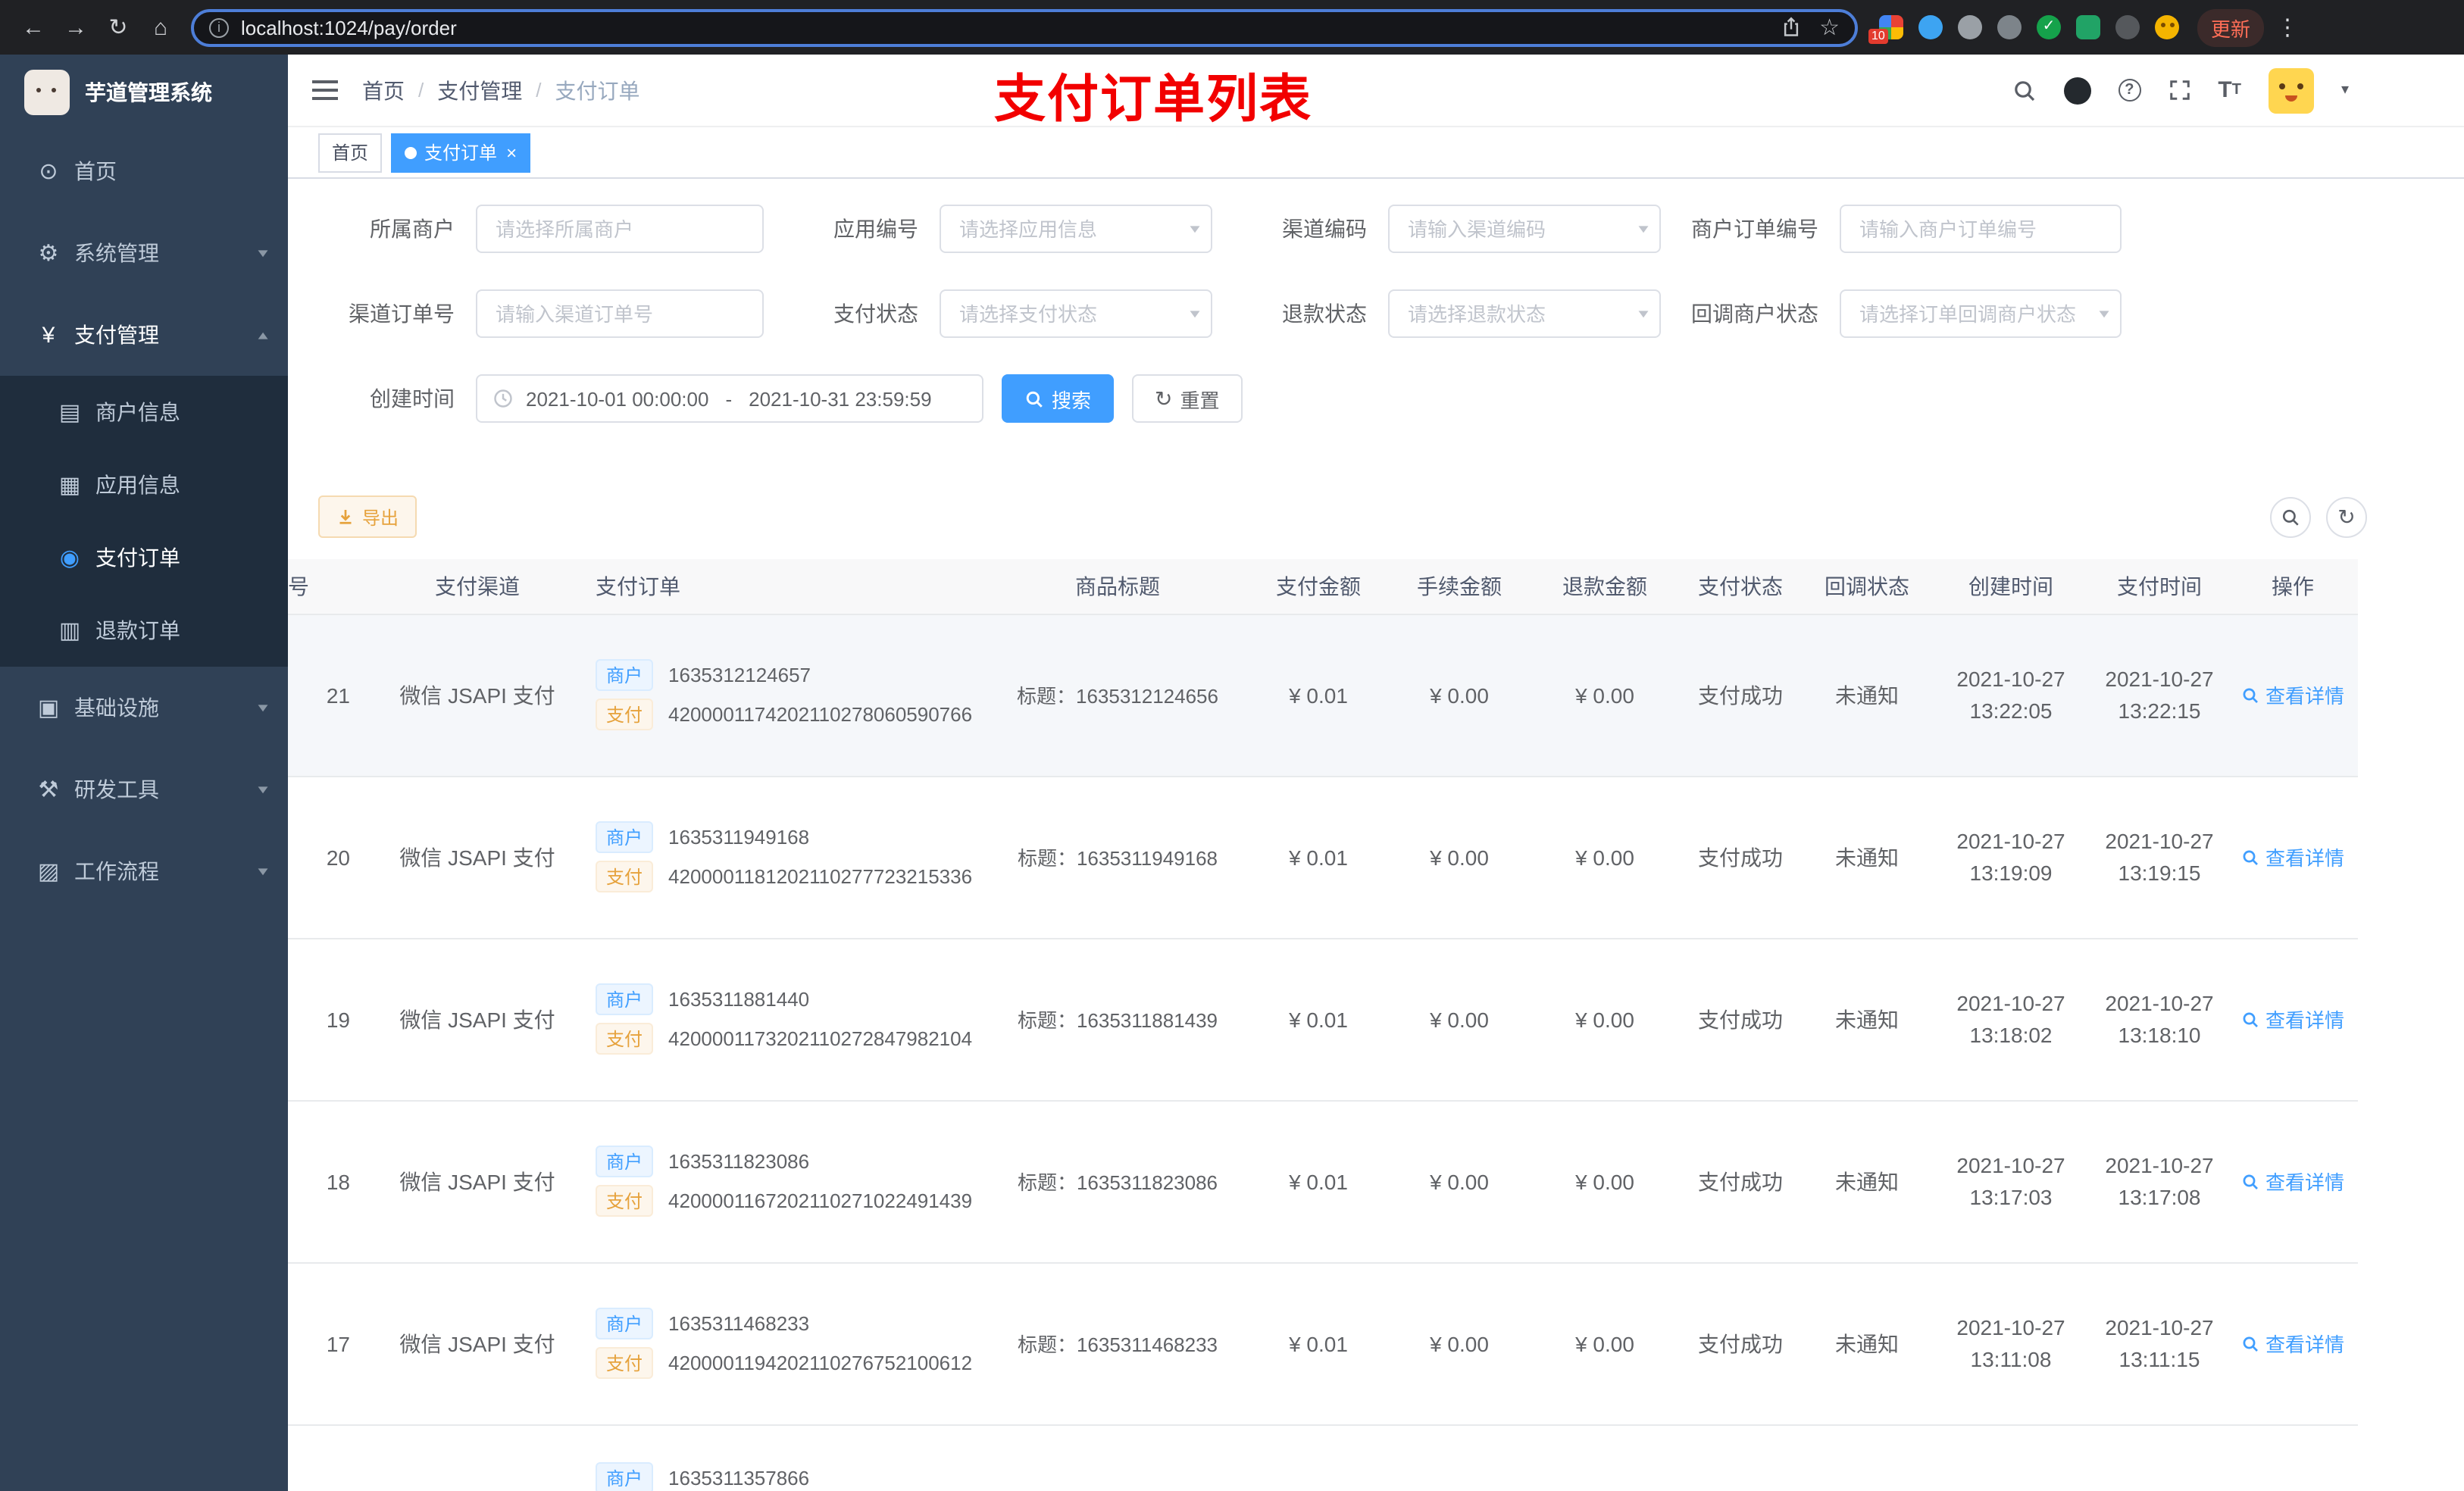  I want to click on merchant-order-no-input, so click(1981, 229).